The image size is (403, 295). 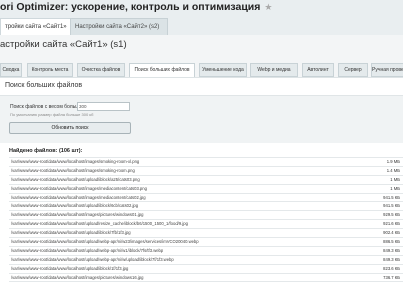 What do you see at coordinates (391, 268) in the screenshot?
I see `file-size: 823.6 КБ` at bounding box center [391, 268].